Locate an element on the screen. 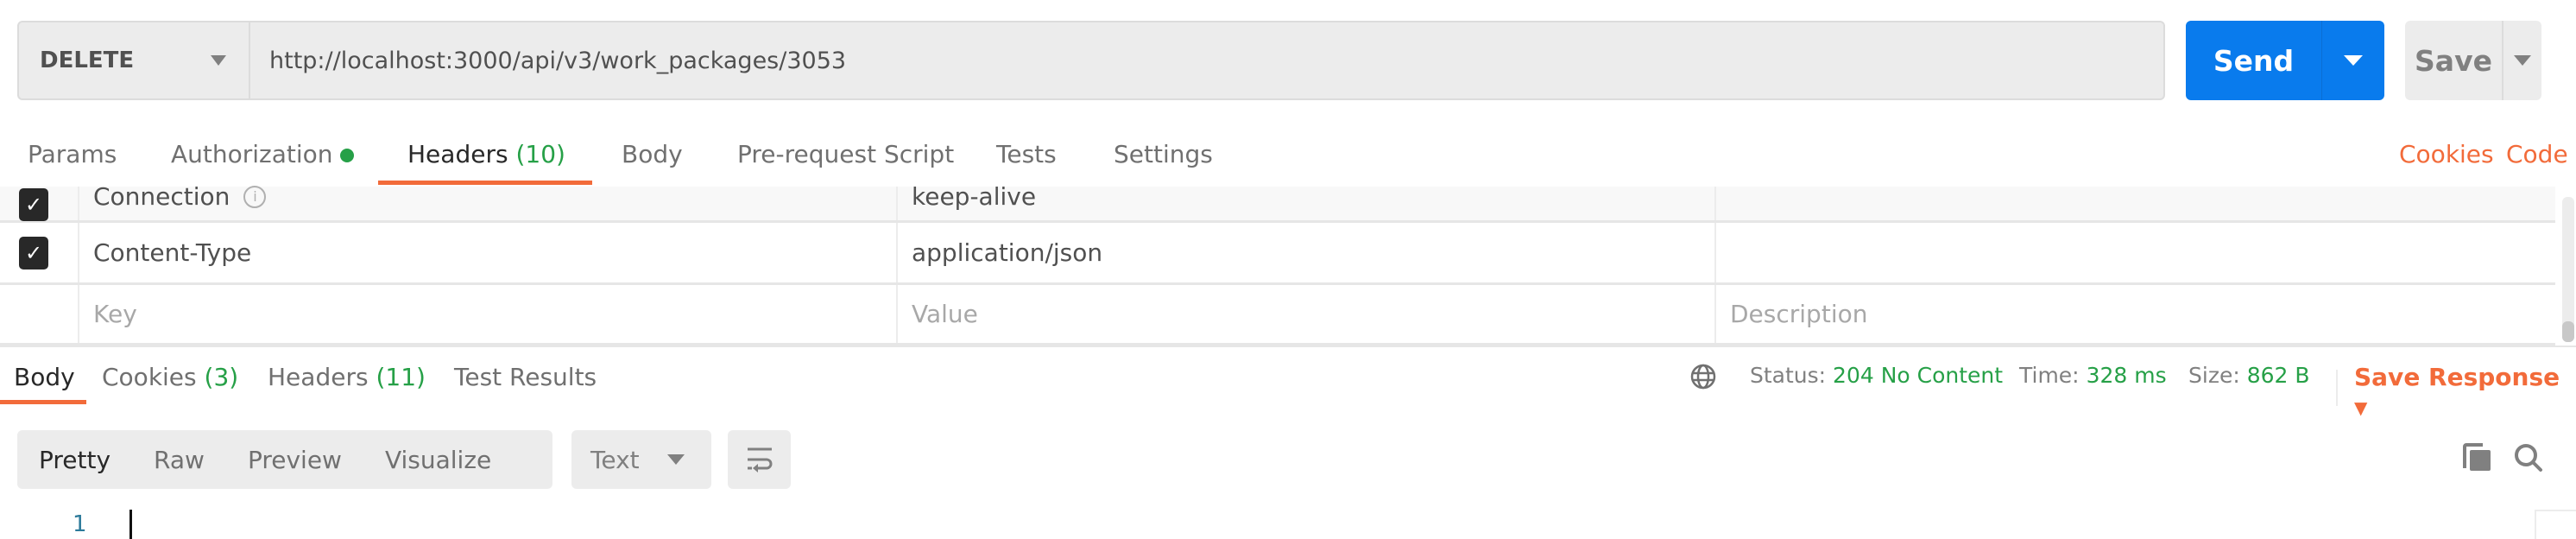 The height and width of the screenshot is (539, 2576). globe-icon is located at coordinates (1703, 378).